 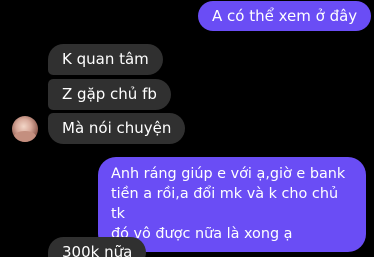 I want to click on message-text: Z gặp chủ fb, so click(x=109, y=94).